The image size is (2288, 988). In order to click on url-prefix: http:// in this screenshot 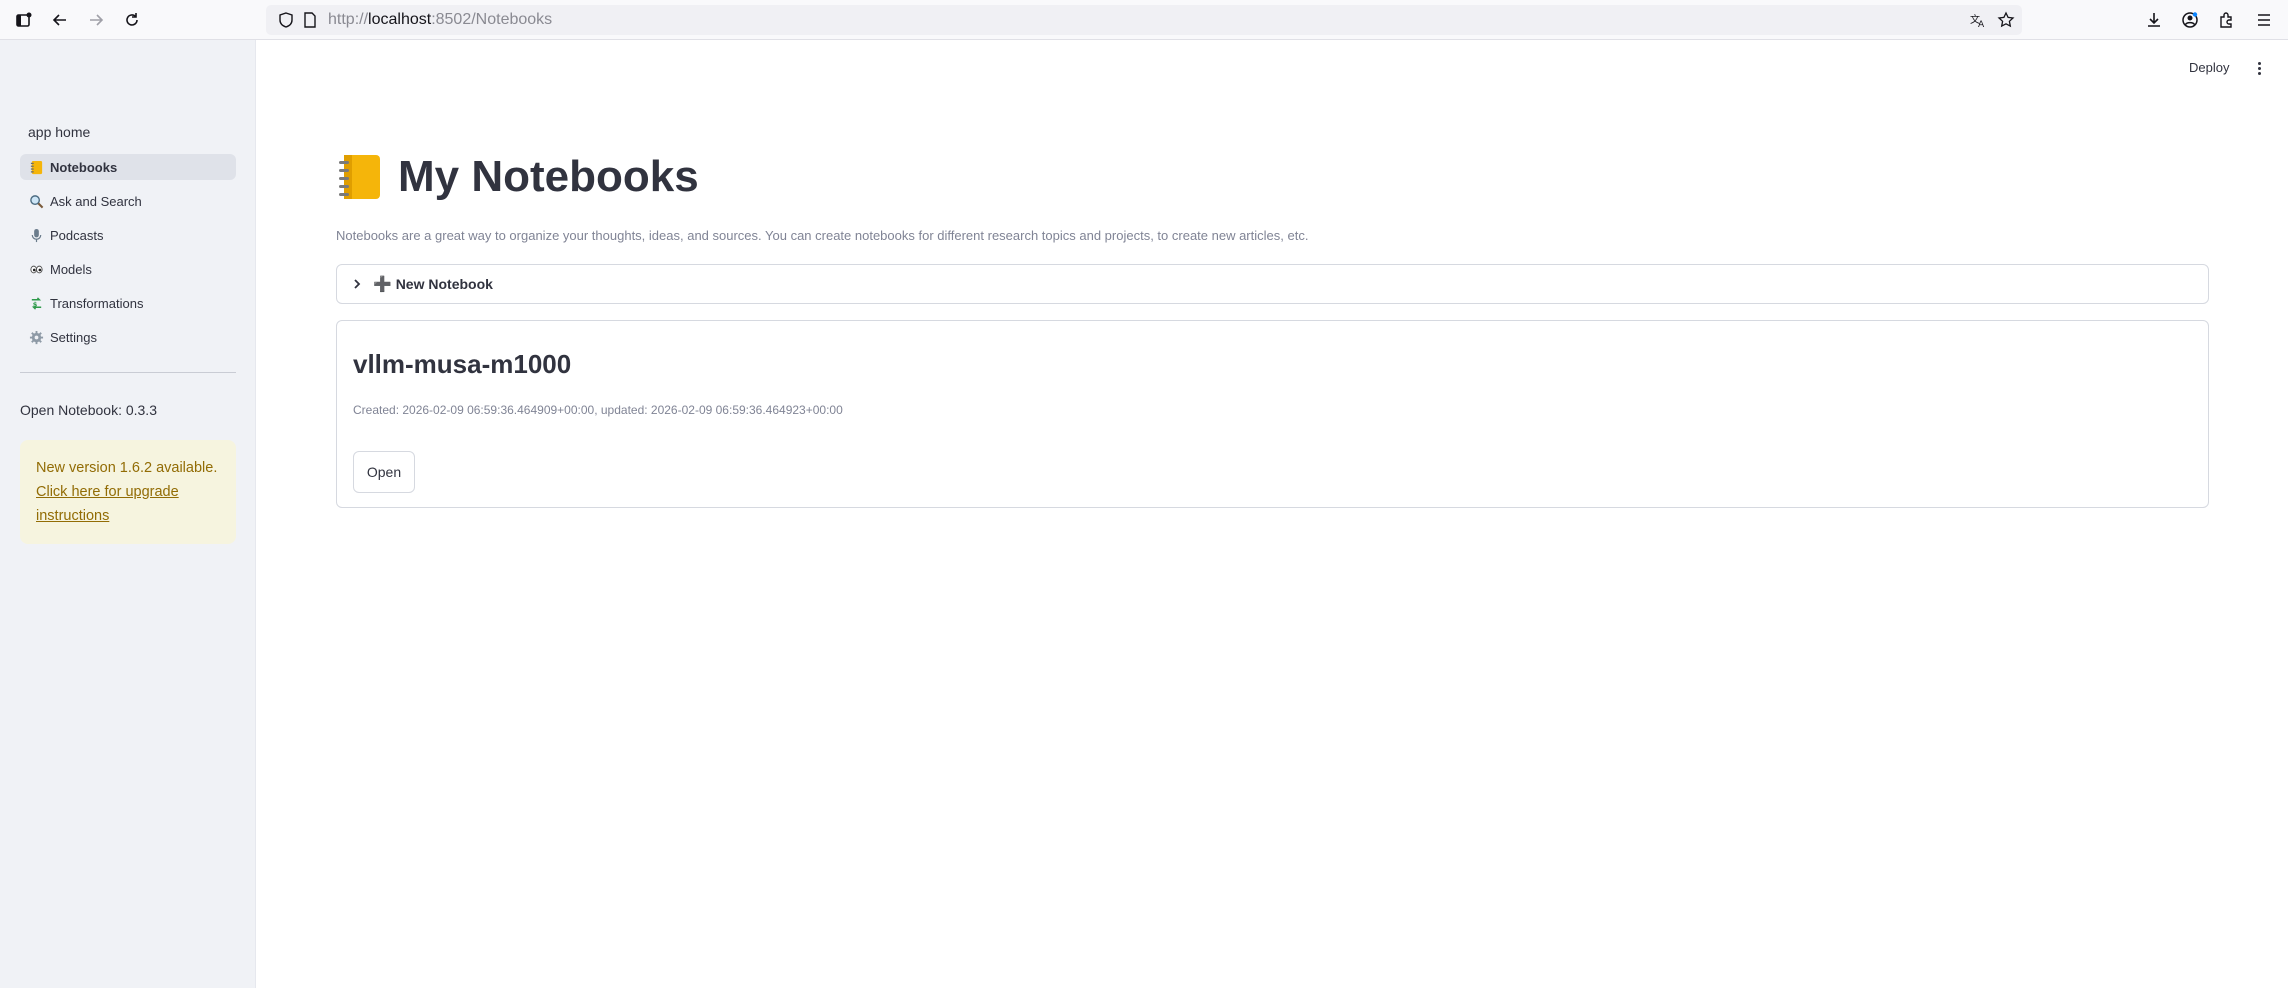, I will do `click(348, 19)`.